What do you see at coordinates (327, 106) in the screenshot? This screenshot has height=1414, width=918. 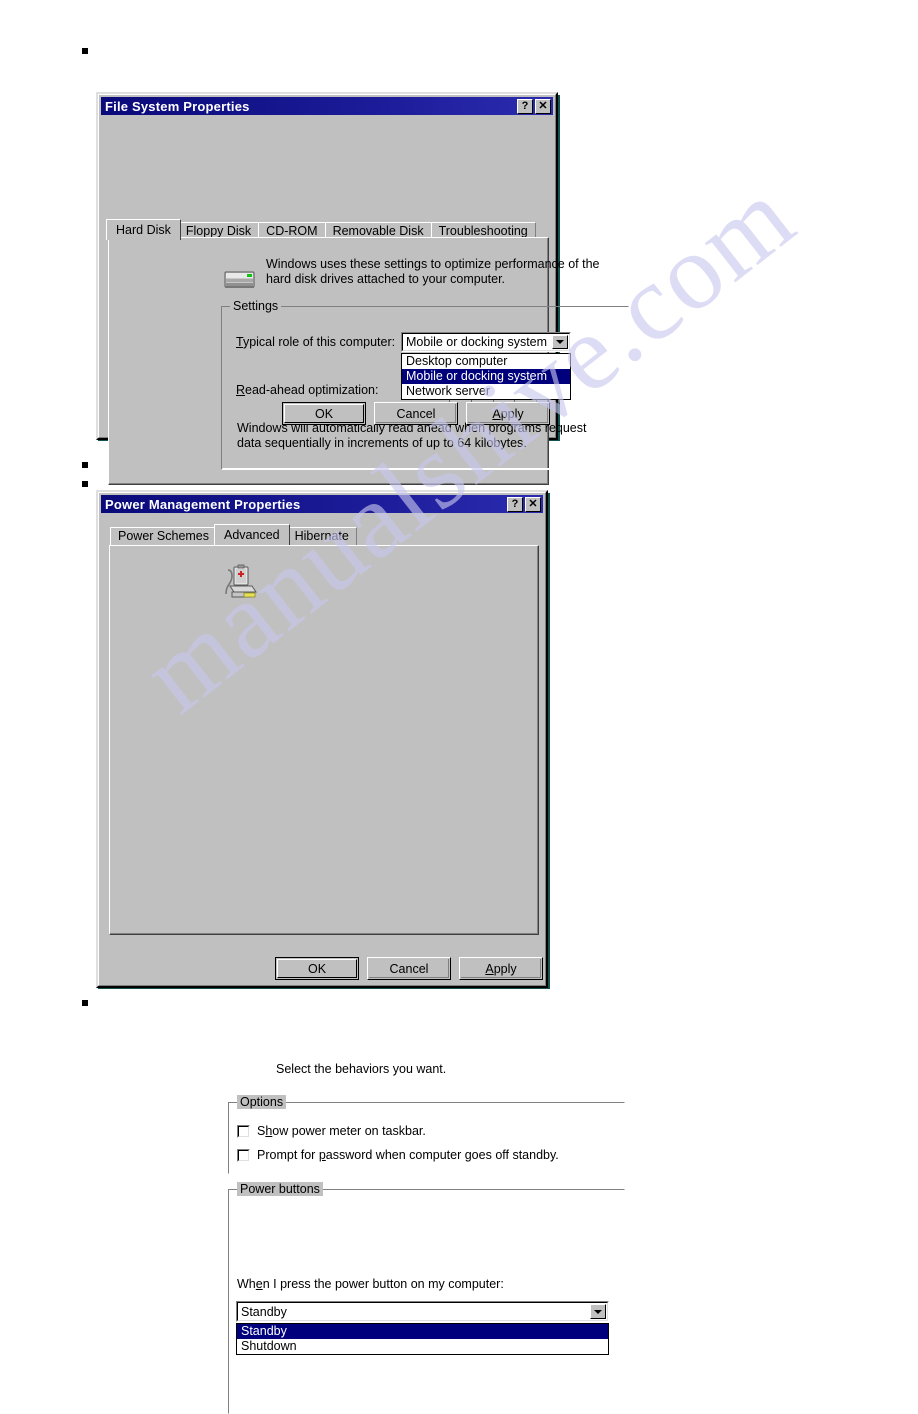 I see `titlebar: File System Properties ? ✕` at bounding box center [327, 106].